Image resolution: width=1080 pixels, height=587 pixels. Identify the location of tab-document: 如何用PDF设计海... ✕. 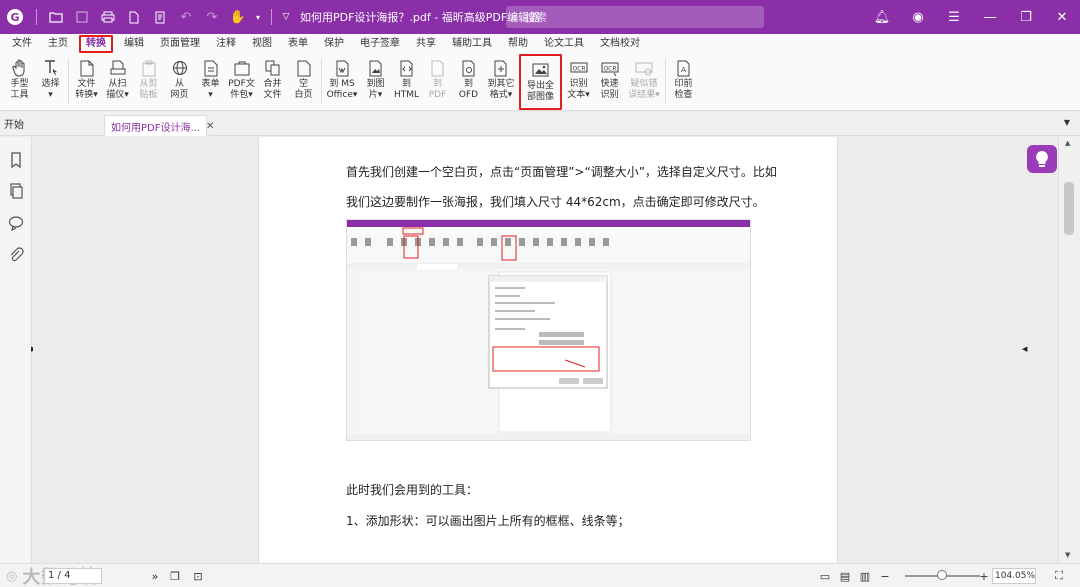
(159, 125).